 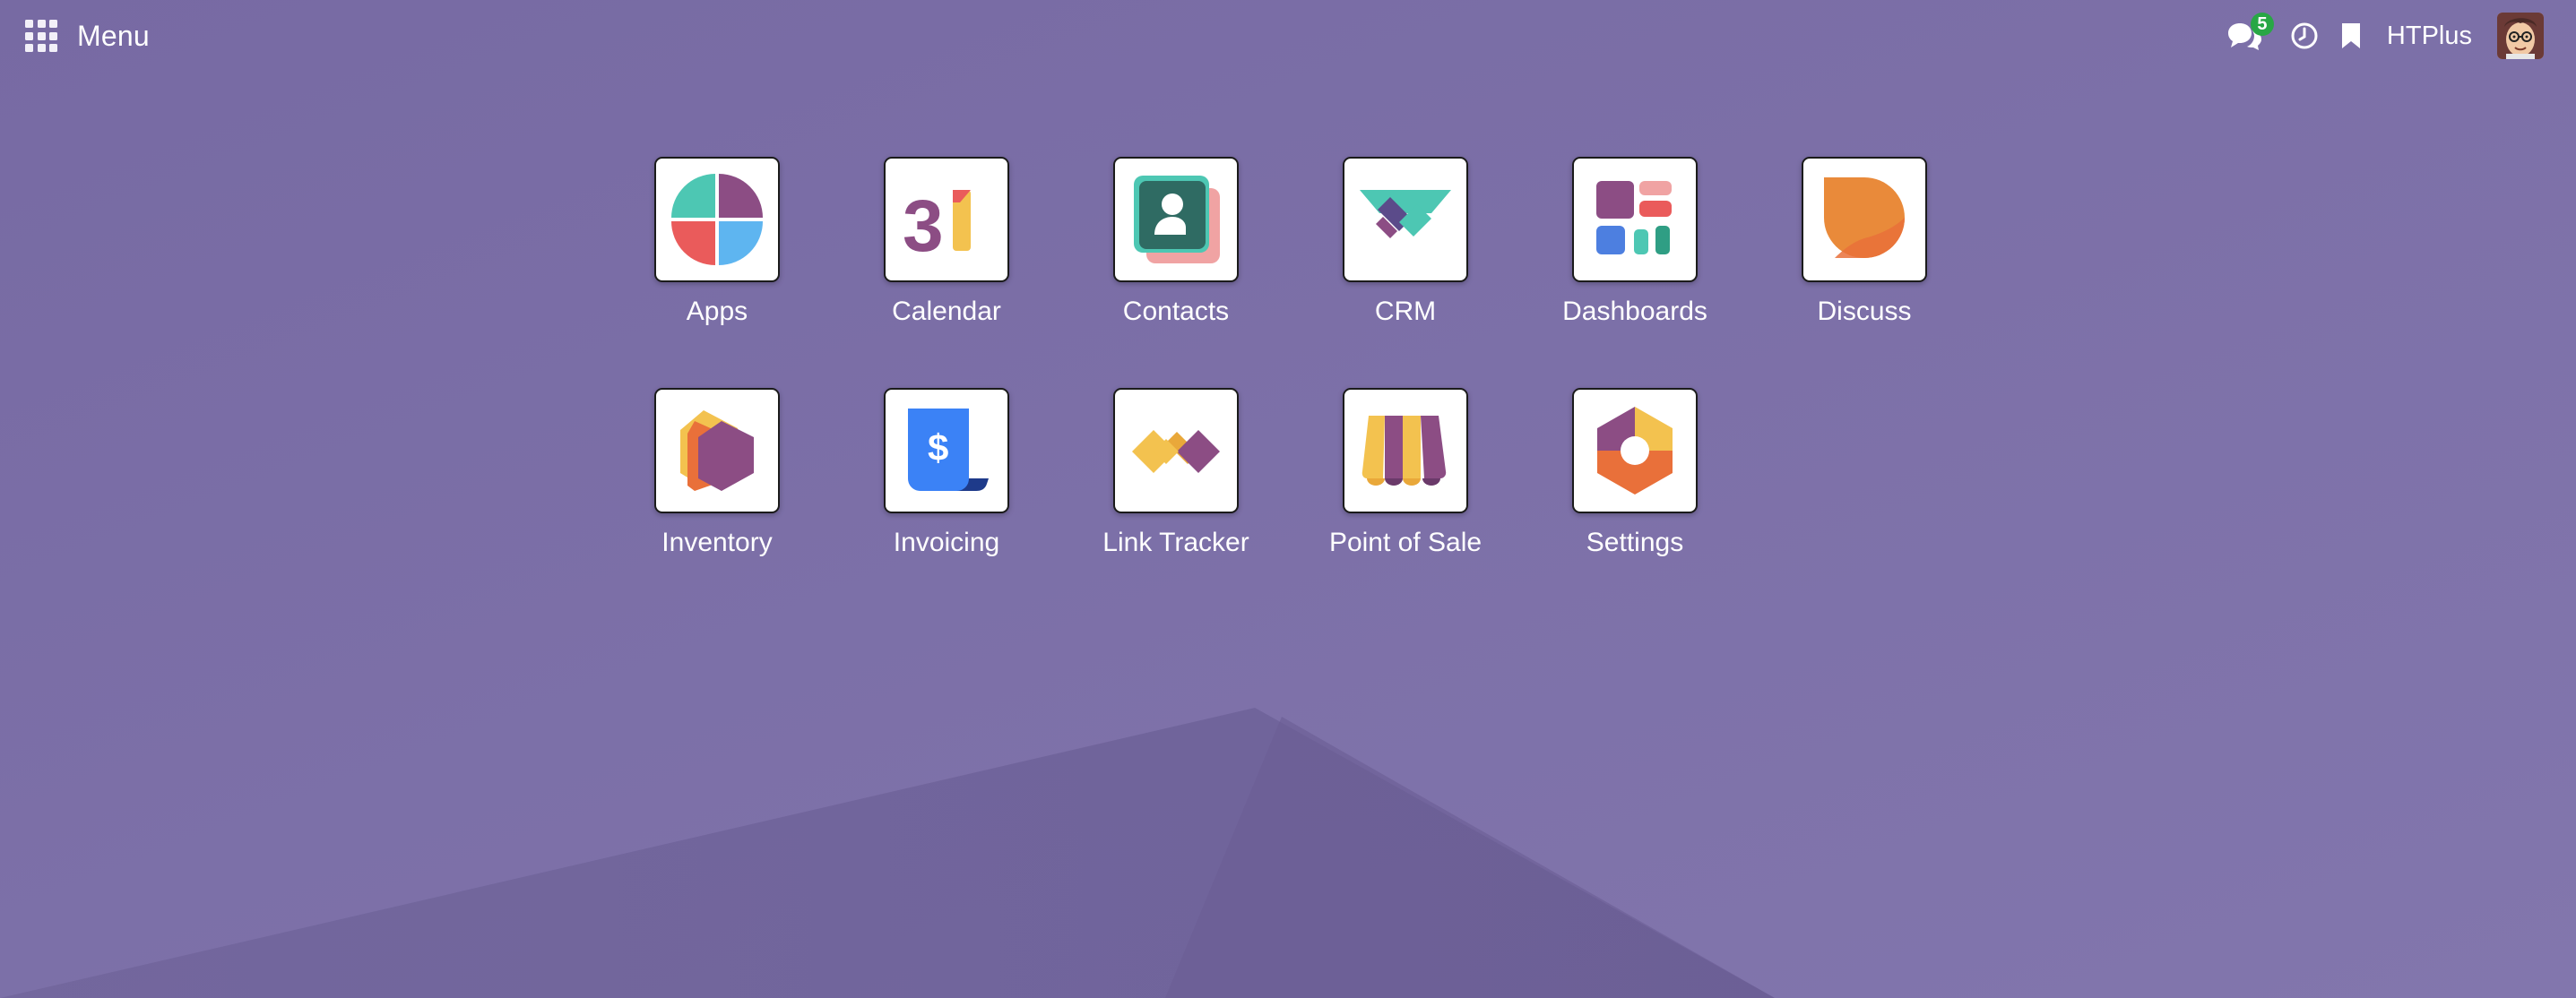 I want to click on clock-icon, so click(x=2304, y=35).